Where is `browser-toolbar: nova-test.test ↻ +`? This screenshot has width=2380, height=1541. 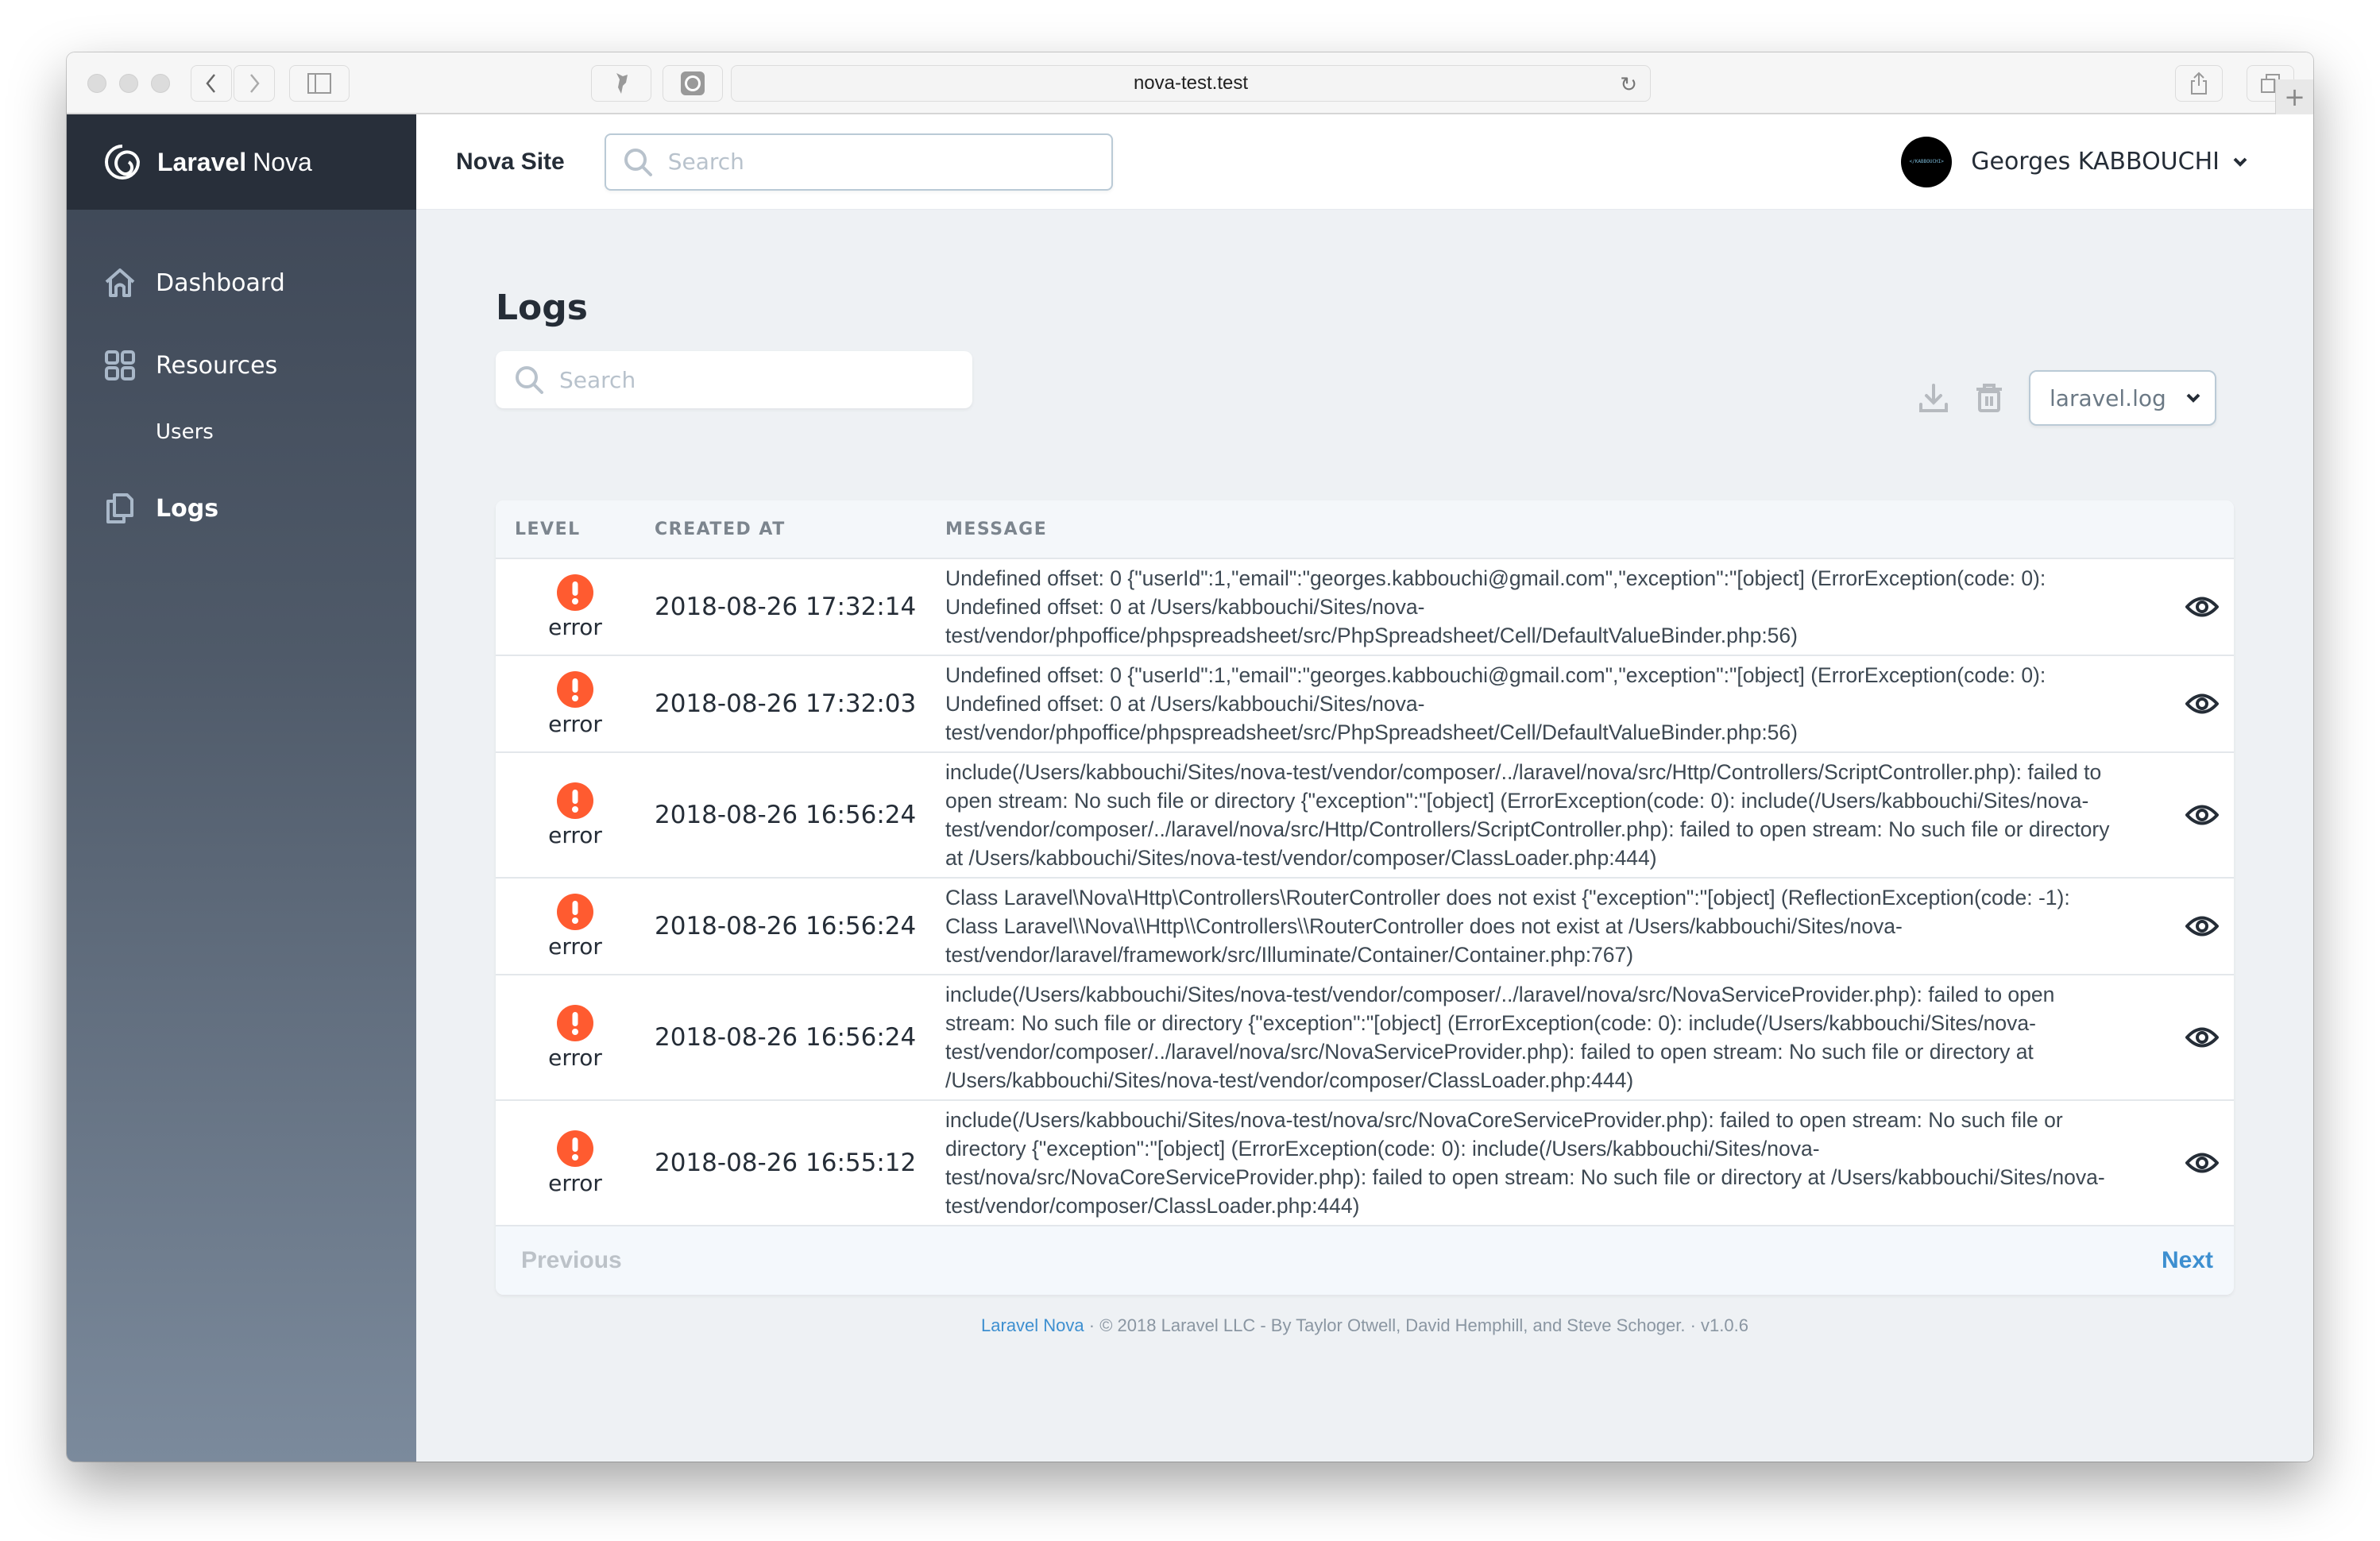
browser-toolbar: nova-test.test ↻ + is located at coordinates (1190, 83).